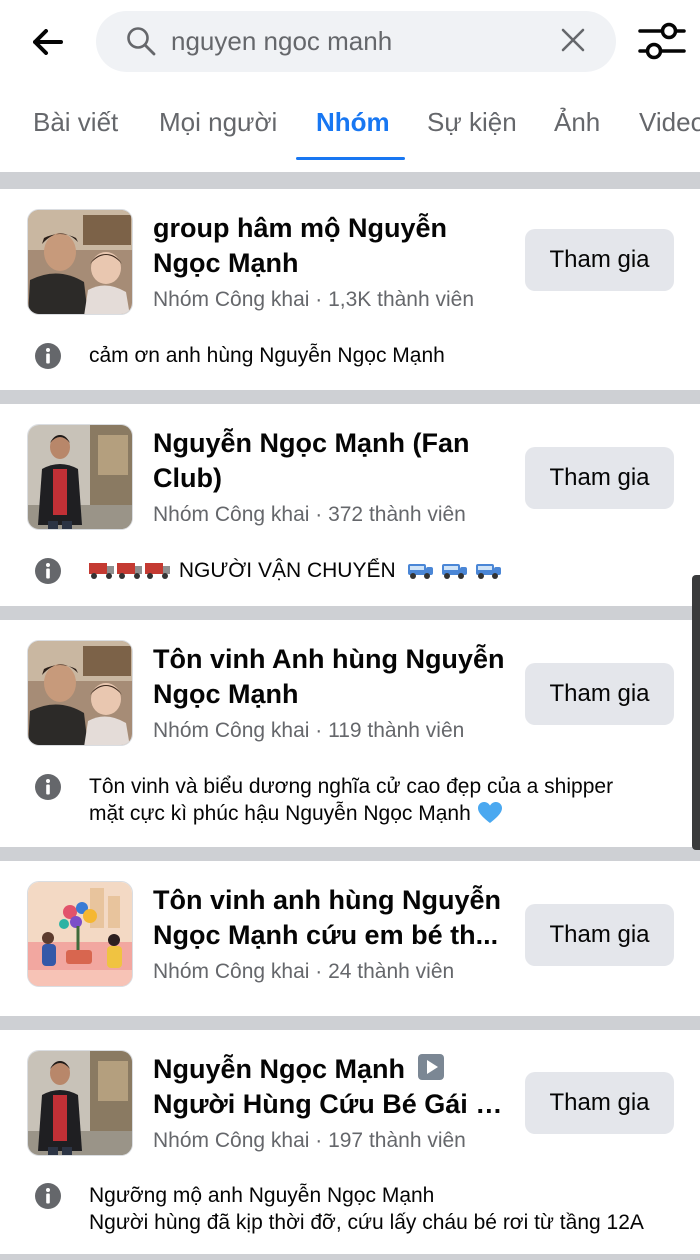  I want to click on filter-sliders-icon, so click(662, 41).